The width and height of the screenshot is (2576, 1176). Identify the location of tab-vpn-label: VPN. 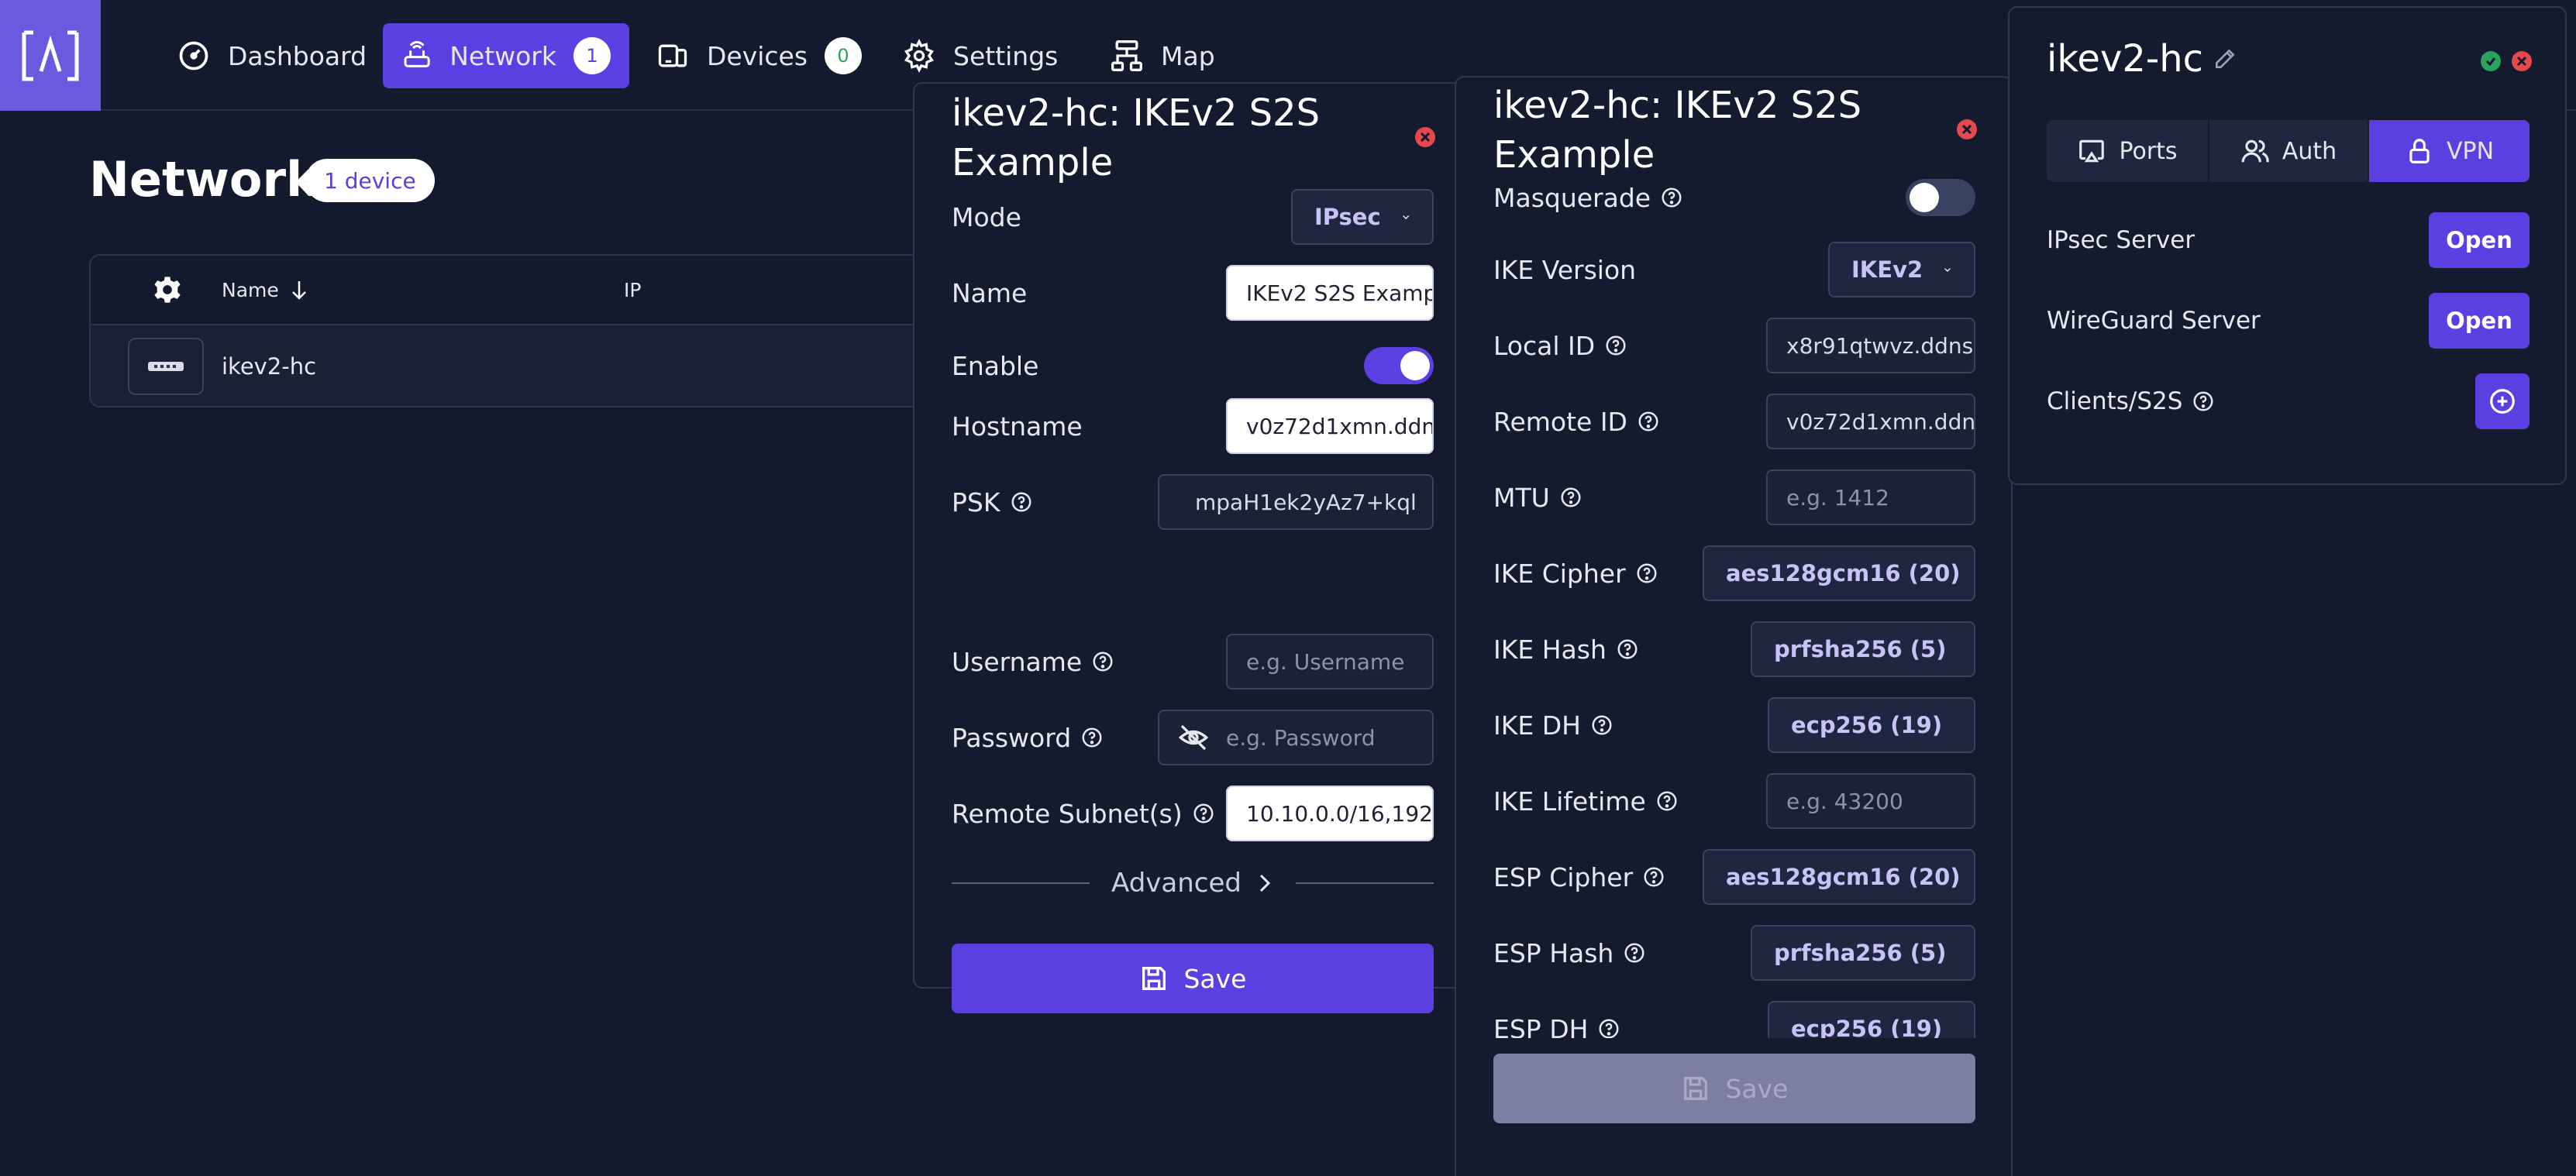
(2470, 151).